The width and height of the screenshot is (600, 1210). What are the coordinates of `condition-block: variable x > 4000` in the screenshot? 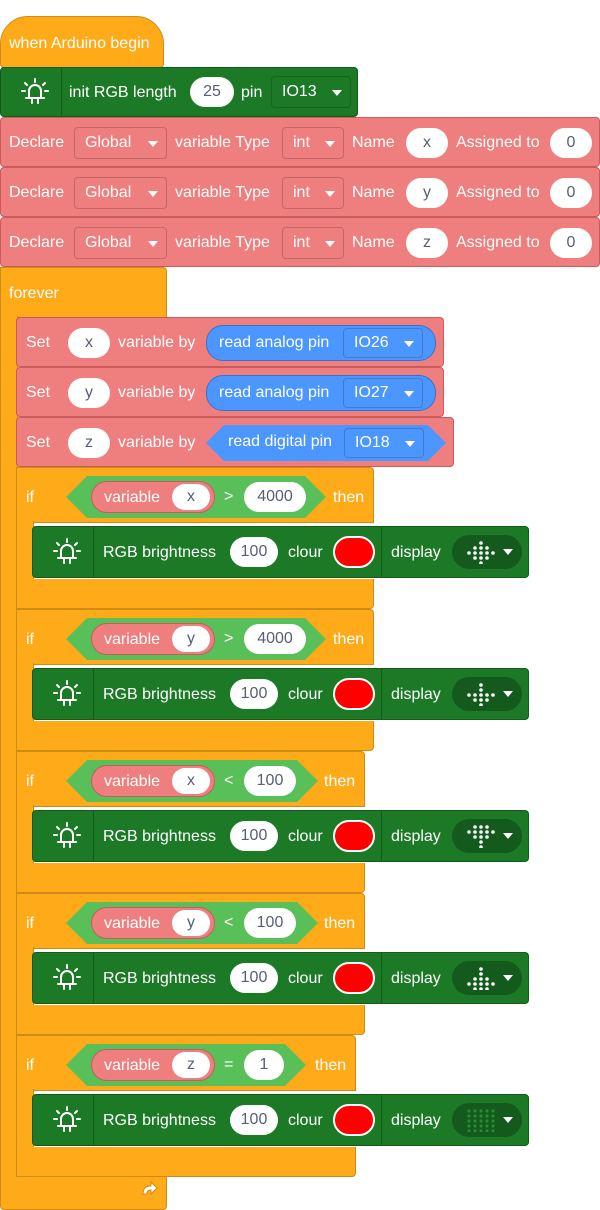 It's located at (196, 497).